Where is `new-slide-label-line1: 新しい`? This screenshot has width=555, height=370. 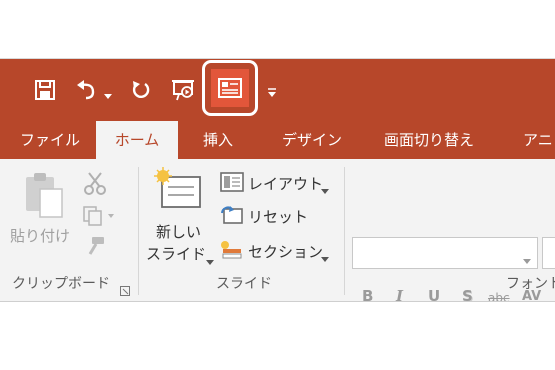 new-slide-label-line1: 新しい is located at coordinates (178, 231).